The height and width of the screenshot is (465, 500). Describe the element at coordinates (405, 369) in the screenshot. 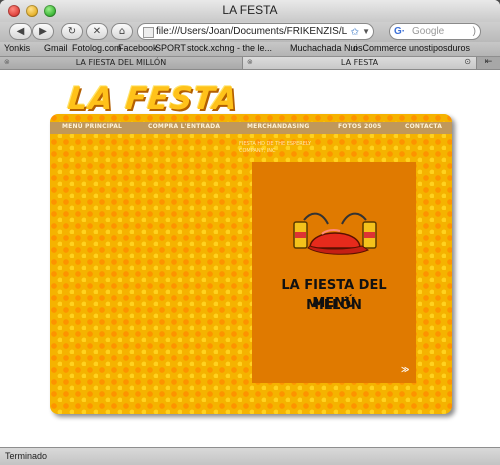

I see `enter-arrow-icon: ≫` at that location.